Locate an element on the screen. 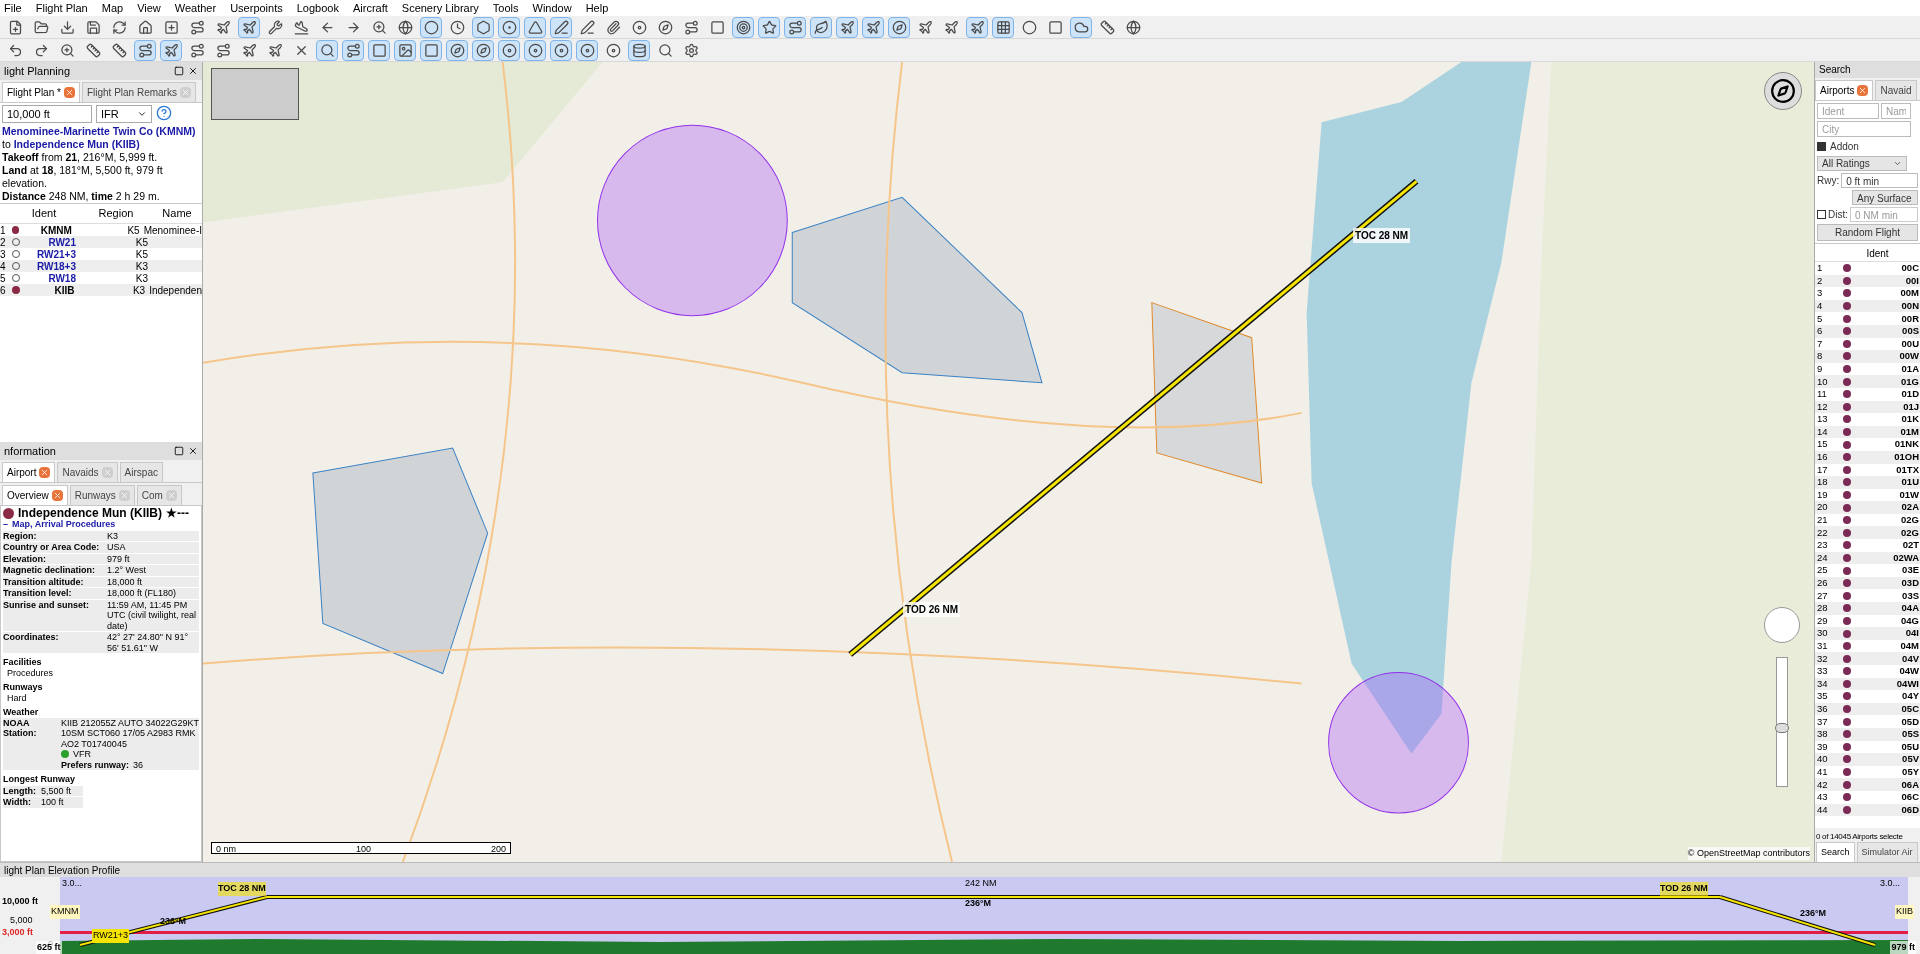 This screenshot has height=954, width=1920. menu-item: Map is located at coordinates (112, 8).